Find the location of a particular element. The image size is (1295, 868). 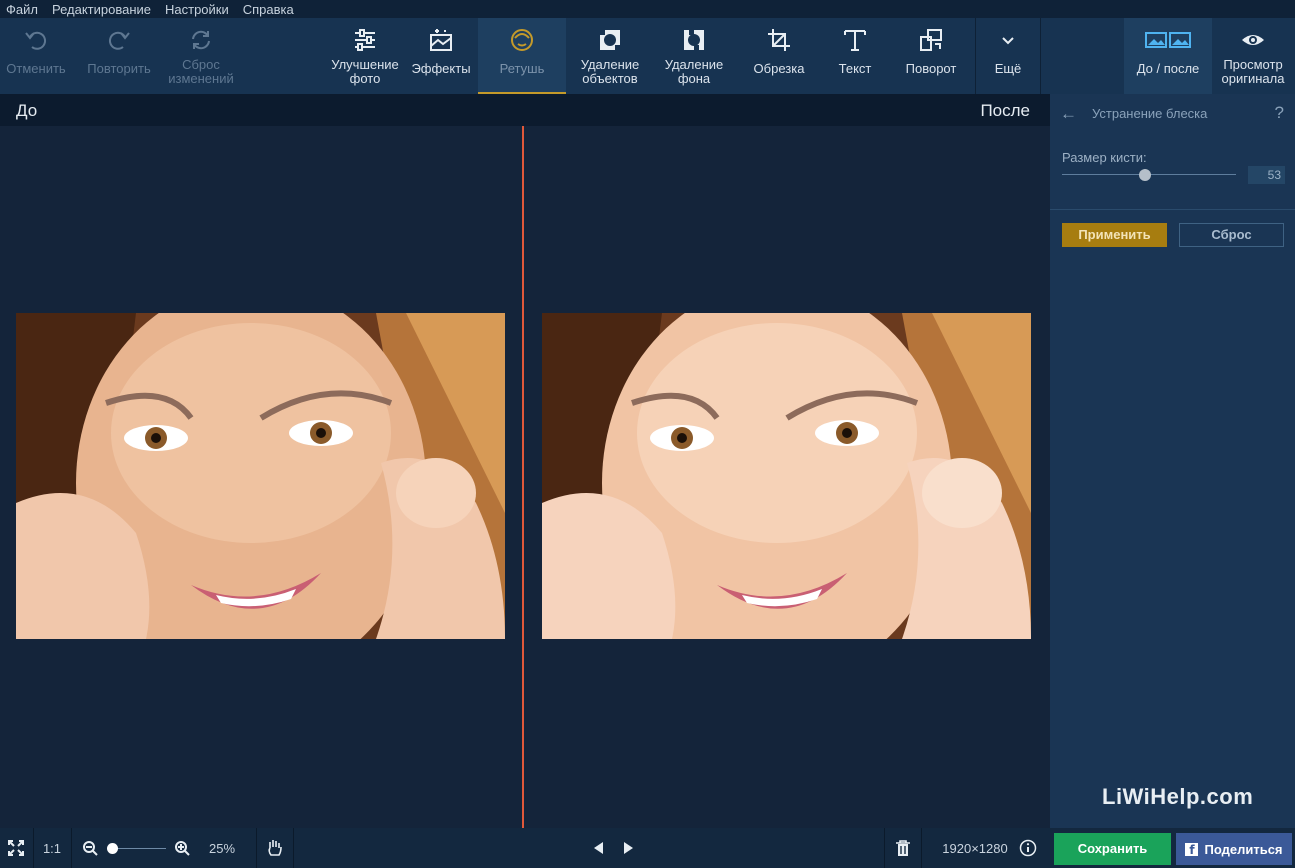

view-original-label-2: оригинала is located at coordinates (1253, 78).